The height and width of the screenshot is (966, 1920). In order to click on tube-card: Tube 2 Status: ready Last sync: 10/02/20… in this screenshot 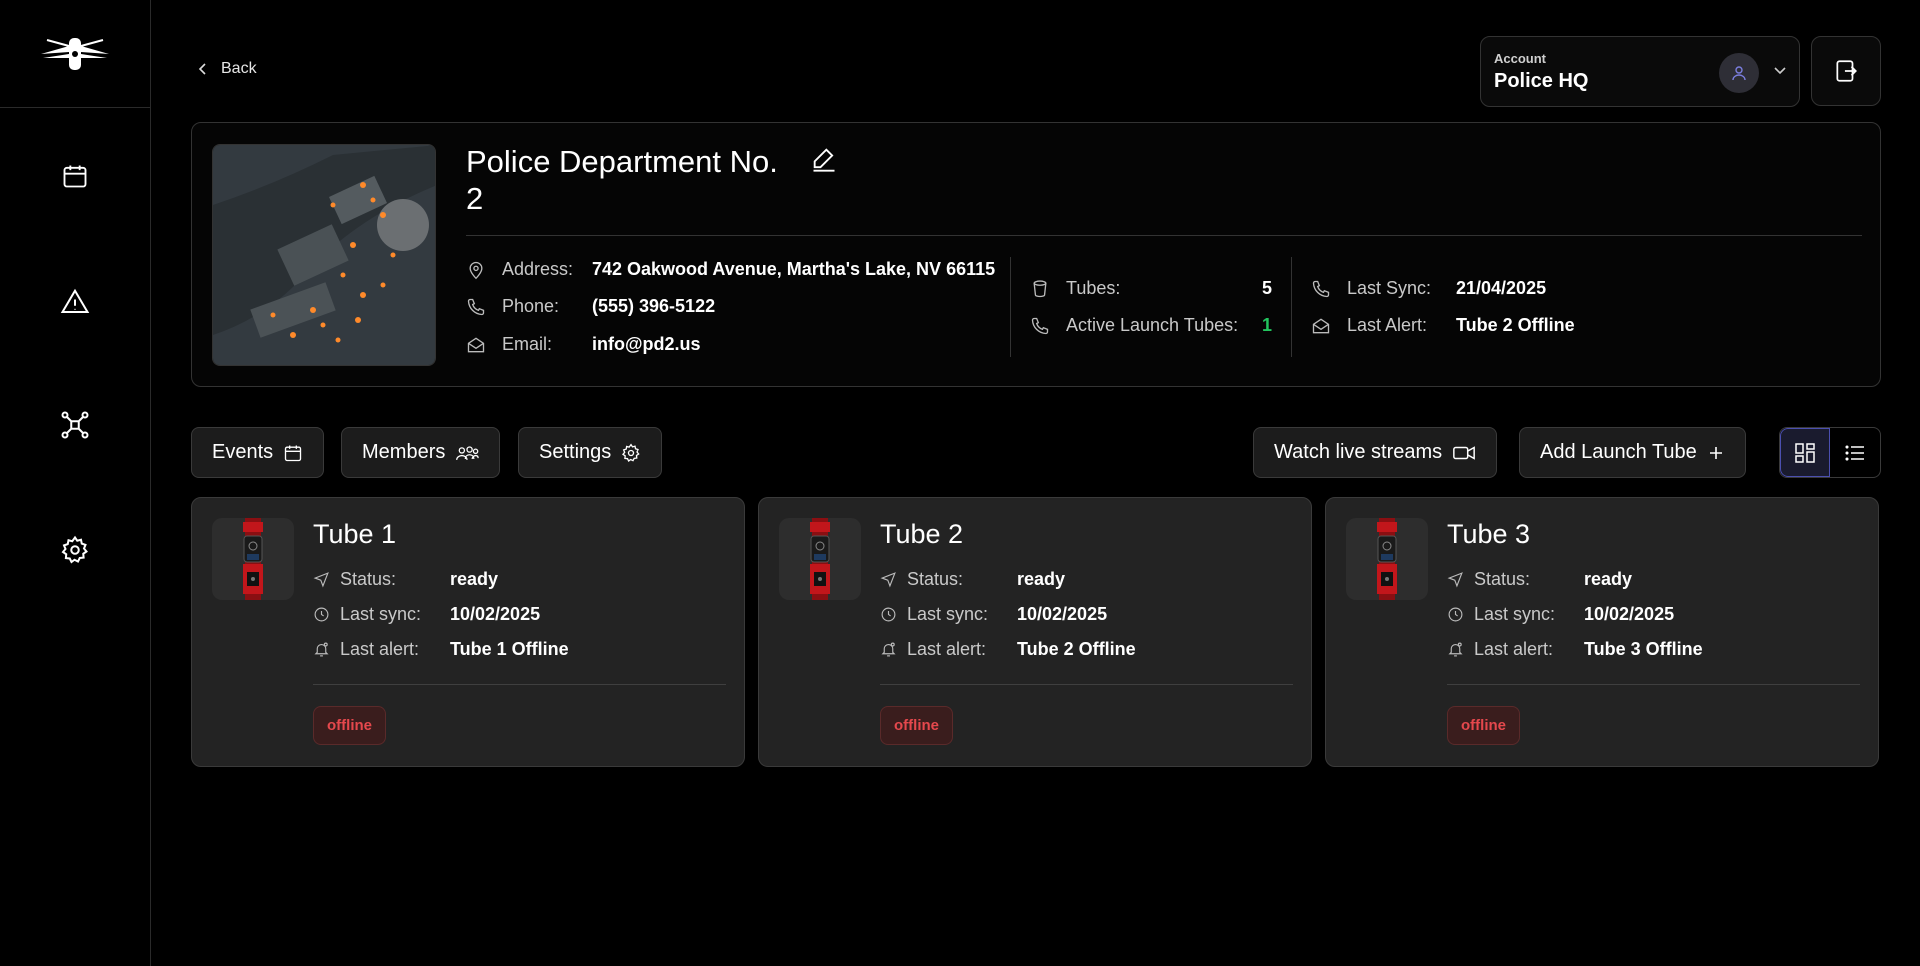, I will do `click(1035, 632)`.